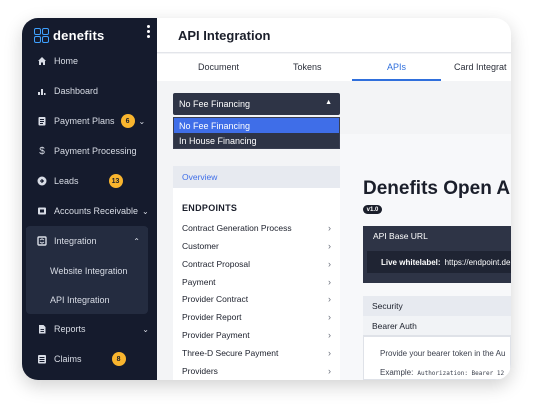  What do you see at coordinates (89, 359) in the screenshot?
I see `sidebar-item-claims: Claims 8` at bounding box center [89, 359].